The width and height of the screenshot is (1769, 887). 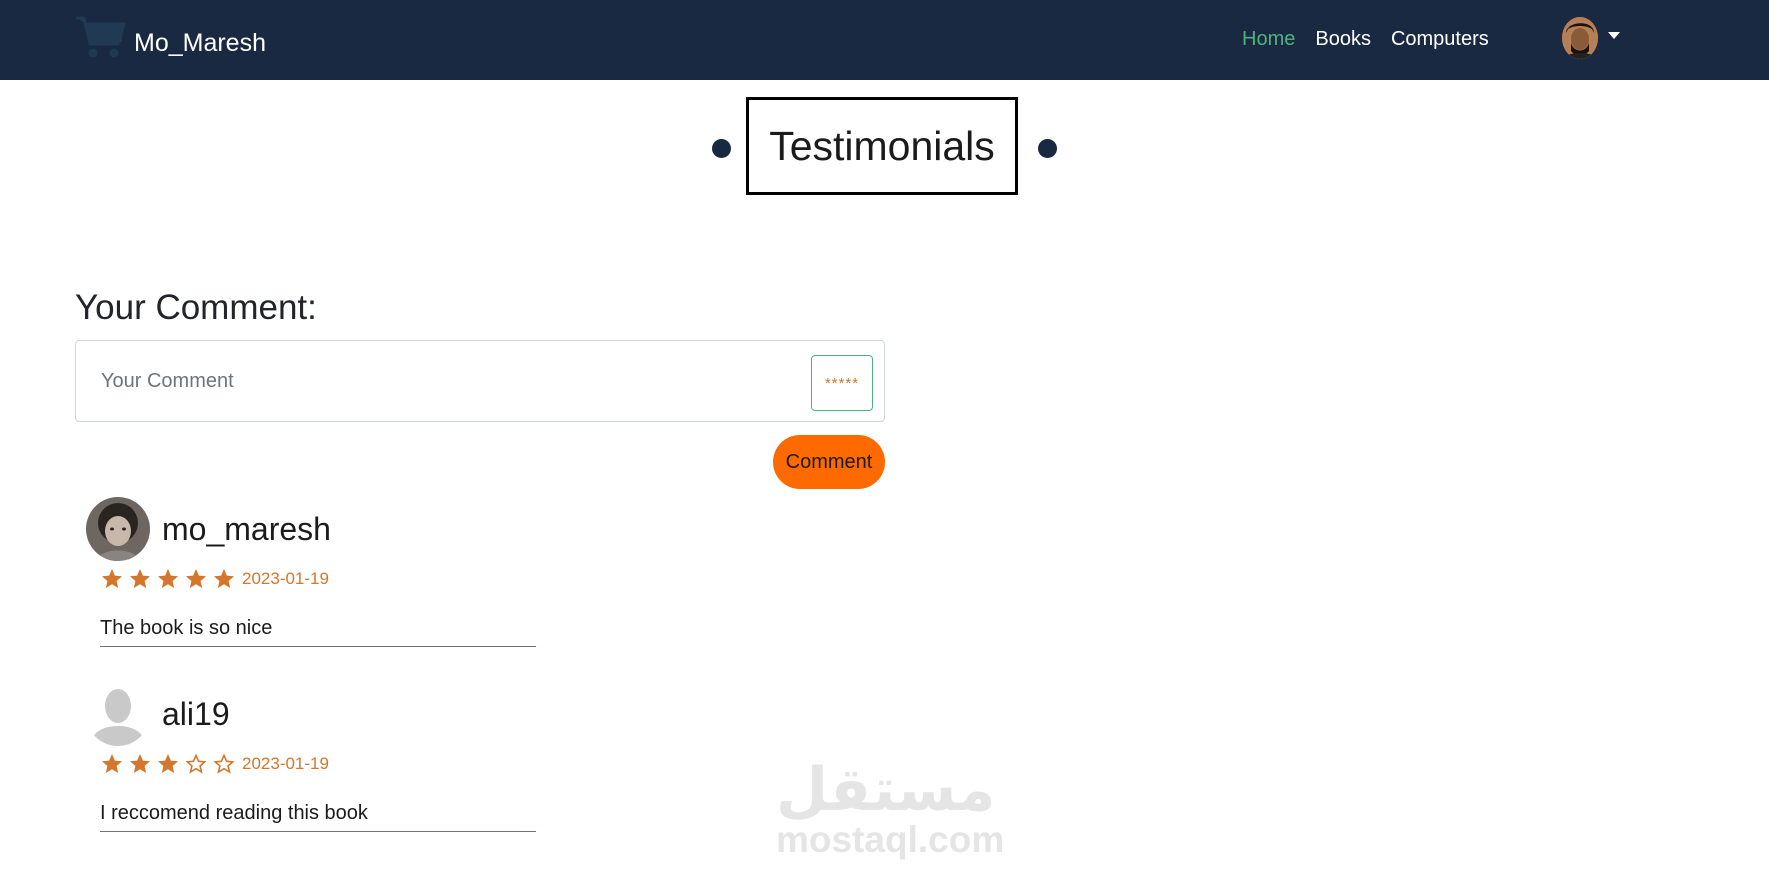 What do you see at coordinates (1440, 39) in the screenshot?
I see `nav-link-computers: Computers` at bounding box center [1440, 39].